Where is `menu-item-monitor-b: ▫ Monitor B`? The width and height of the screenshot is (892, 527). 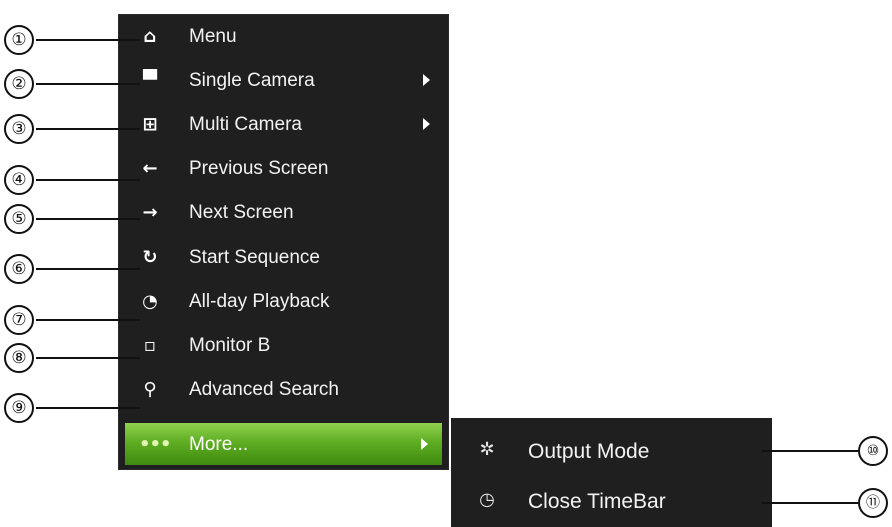 menu-item-monitor-b: ▫ Monitor B is located at coordinates (283, 346).